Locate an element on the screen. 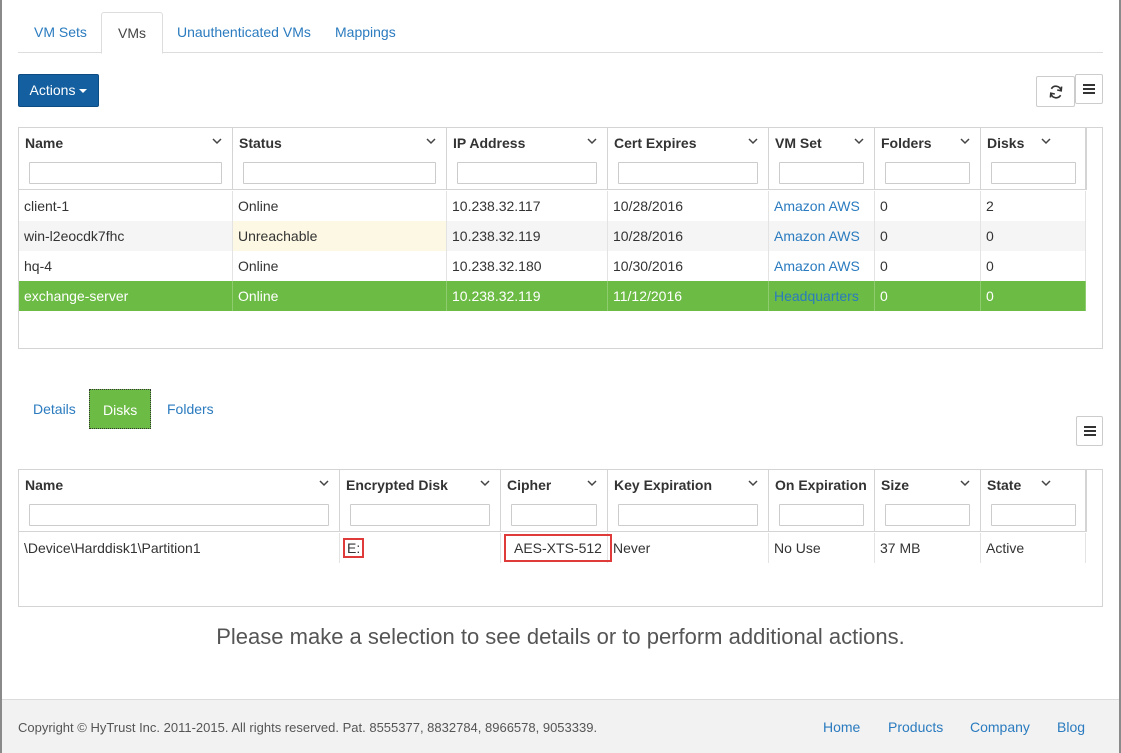  column-title: Status is located at coordinates (260, 143).